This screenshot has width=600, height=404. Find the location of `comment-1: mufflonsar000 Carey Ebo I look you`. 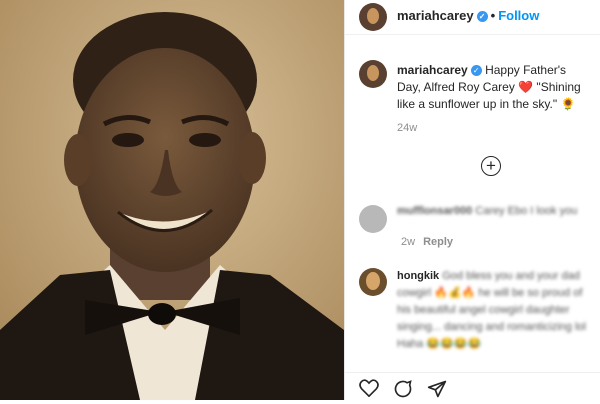

comment-1: mufflonsar000 Carey Ebo I look you is located at coordinates (492, 211).